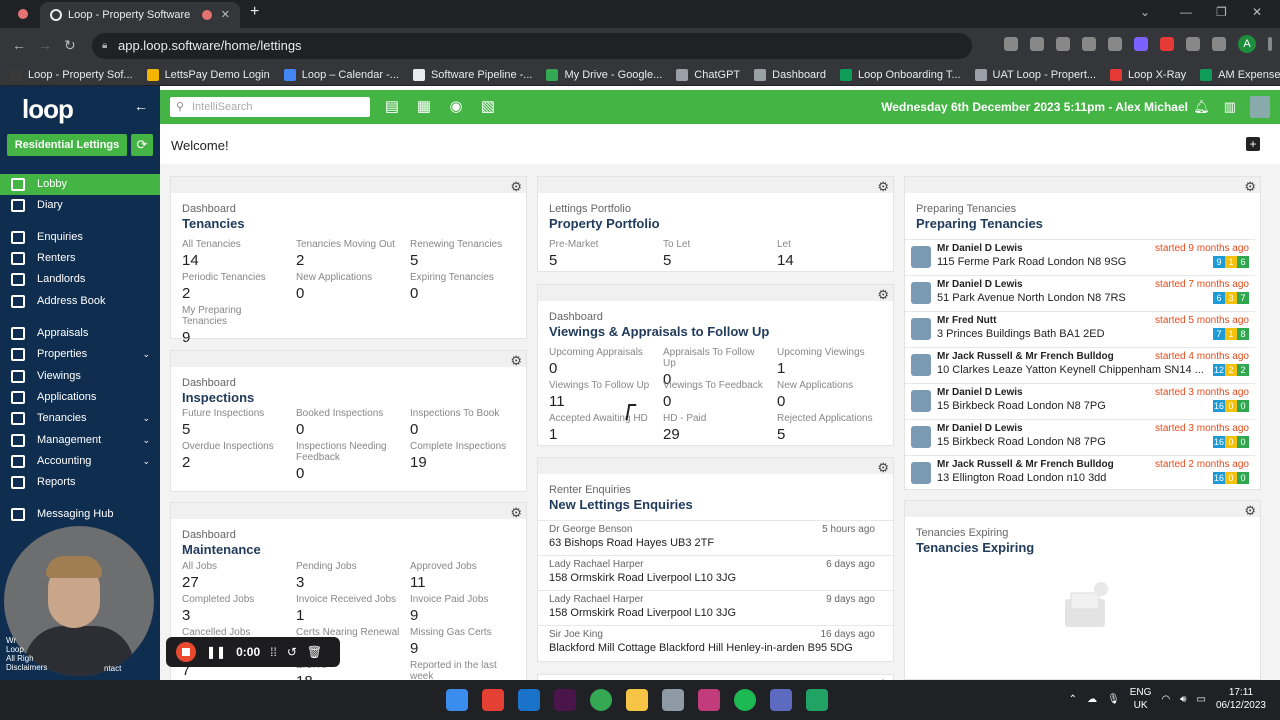 This screenshot has width=1280, height=720. I want to click on spotify-icon, so click(745, 700).